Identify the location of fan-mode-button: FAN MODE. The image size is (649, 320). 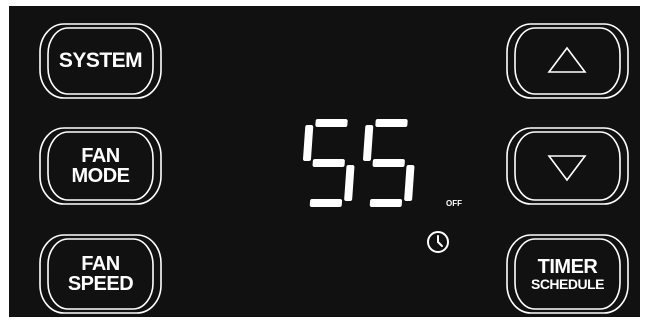
(100, 166).